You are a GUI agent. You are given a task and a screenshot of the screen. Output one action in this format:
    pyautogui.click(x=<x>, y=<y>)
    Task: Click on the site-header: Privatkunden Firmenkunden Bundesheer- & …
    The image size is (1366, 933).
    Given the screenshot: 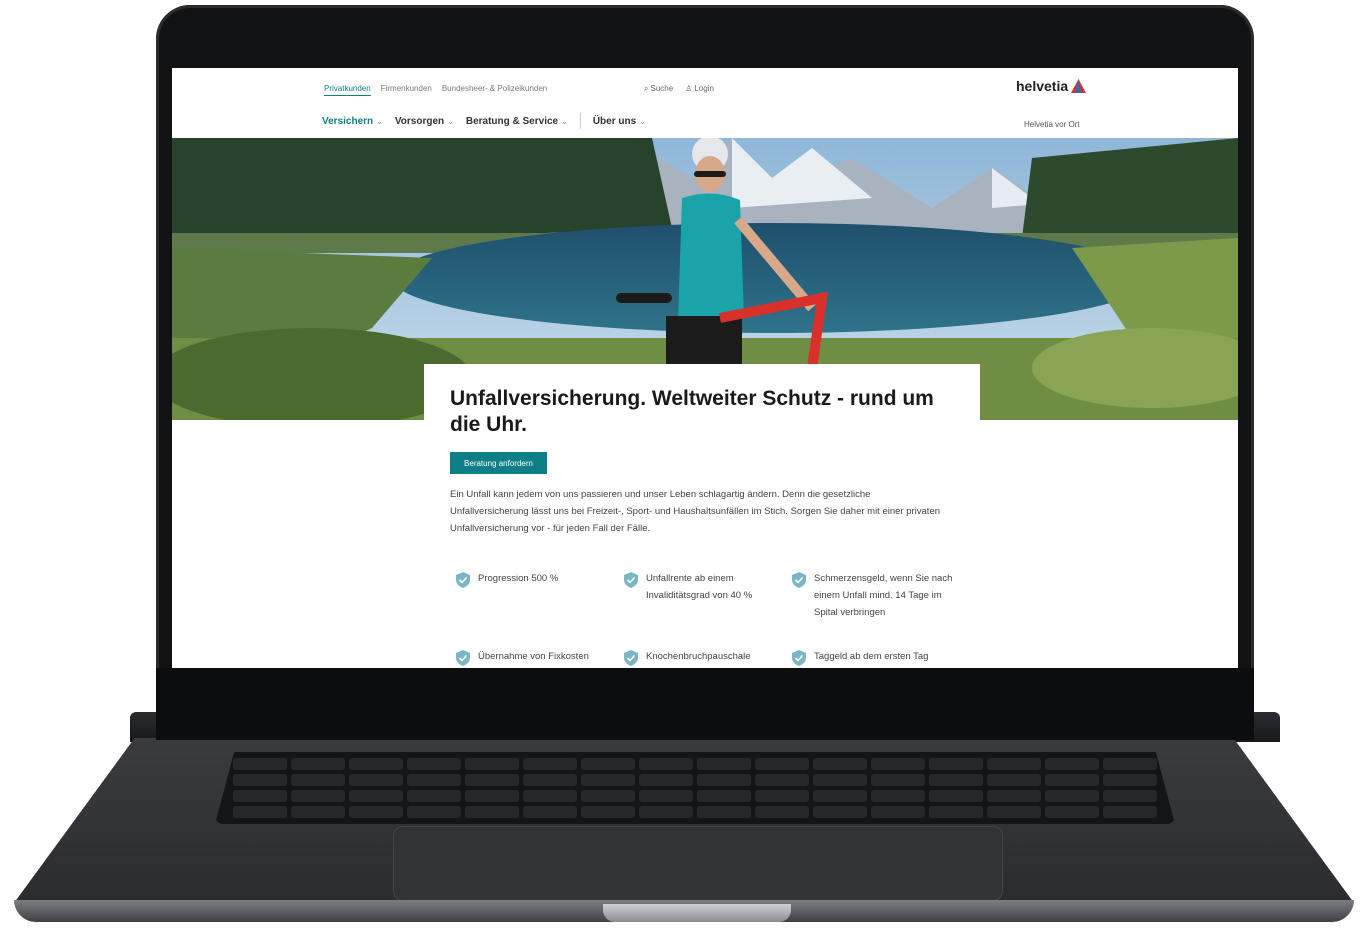 What is the action you would take?
    pyautogui.click(x=705, y=103)
    